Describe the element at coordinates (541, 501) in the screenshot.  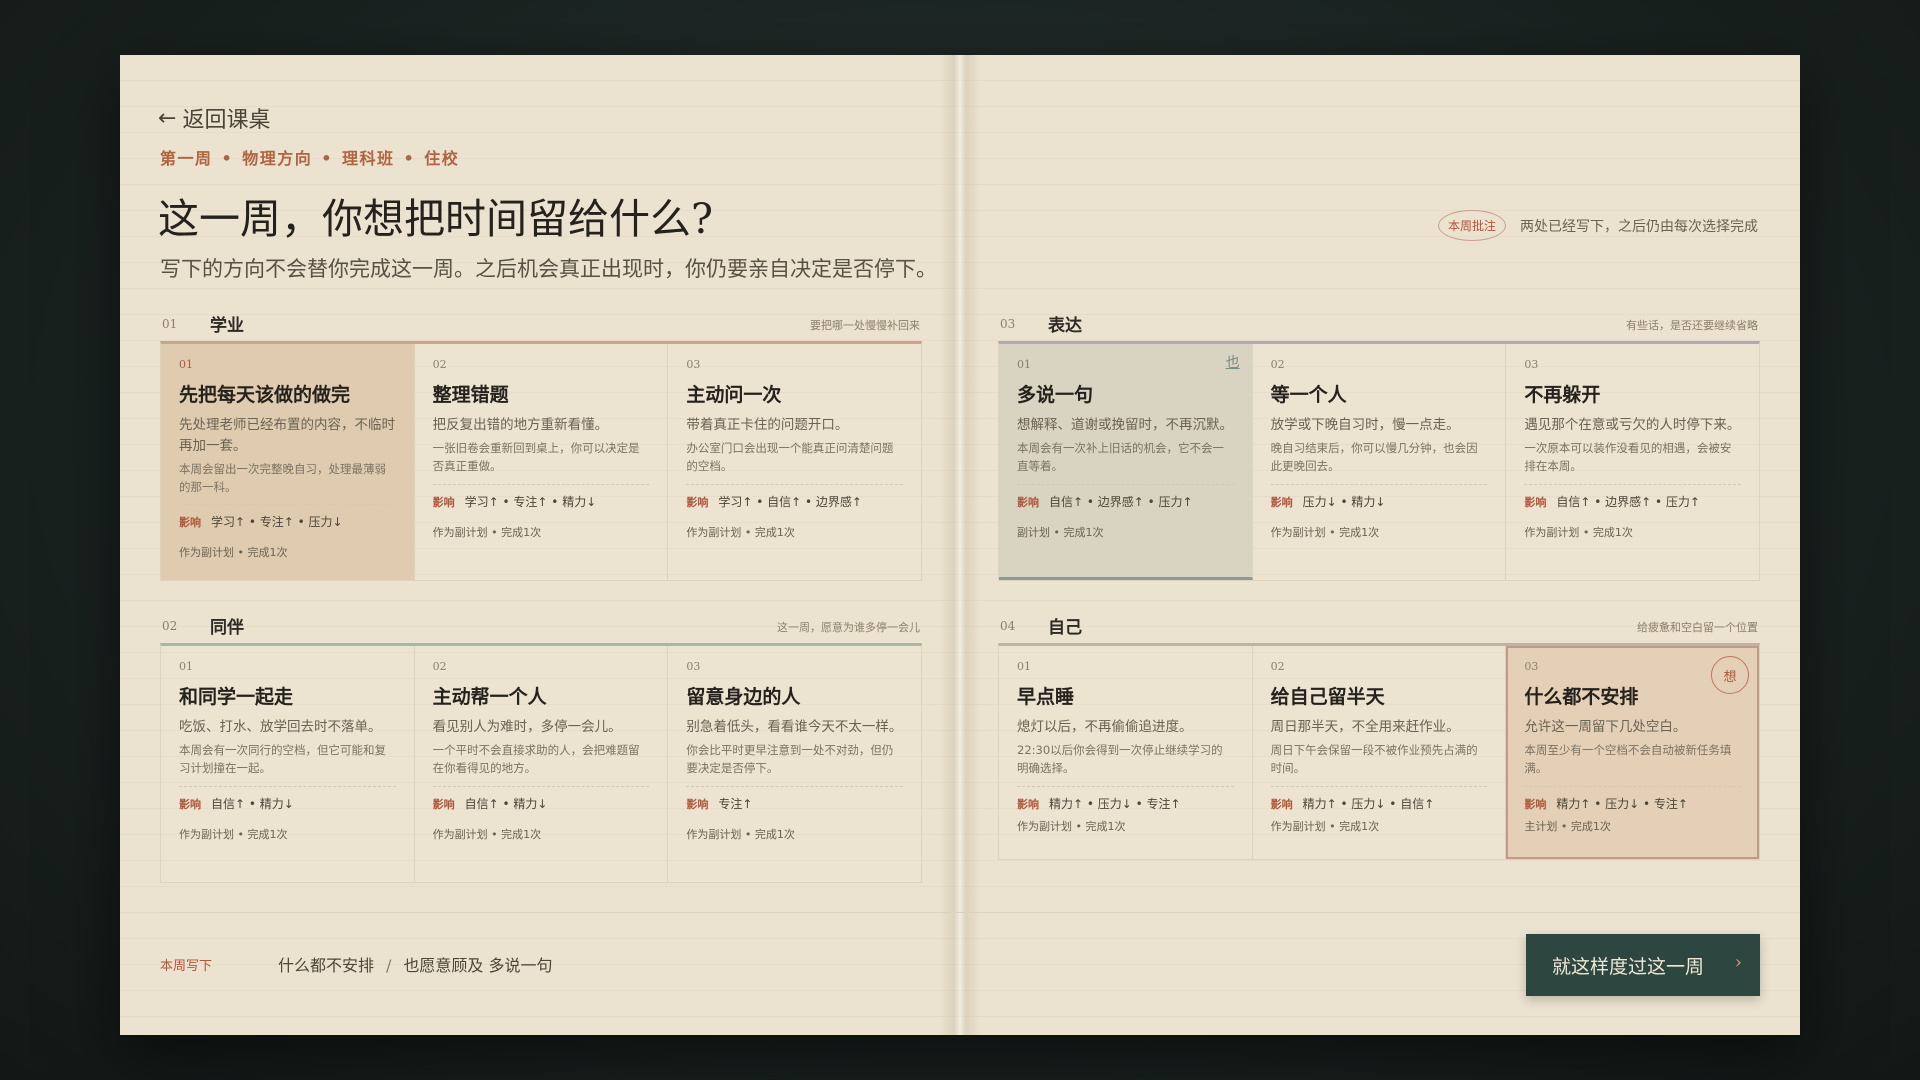
I see `card-effects: 影响 学习↑ • 专注↑ • 精力↓` at that location.